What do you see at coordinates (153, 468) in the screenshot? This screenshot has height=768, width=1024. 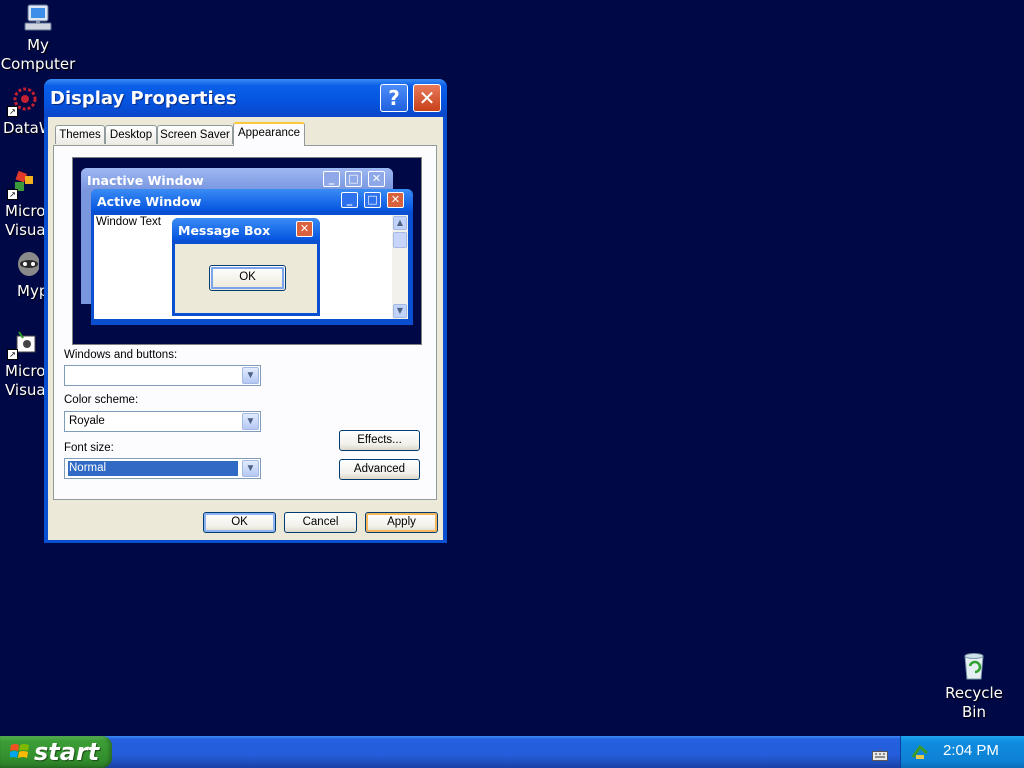 I see `font-size-value: Normal` at bounding box center [153, 468].